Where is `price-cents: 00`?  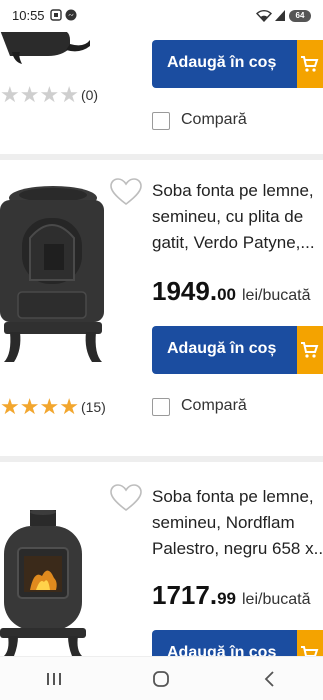
price-cents: 00 is located at coordinates (226, 294).